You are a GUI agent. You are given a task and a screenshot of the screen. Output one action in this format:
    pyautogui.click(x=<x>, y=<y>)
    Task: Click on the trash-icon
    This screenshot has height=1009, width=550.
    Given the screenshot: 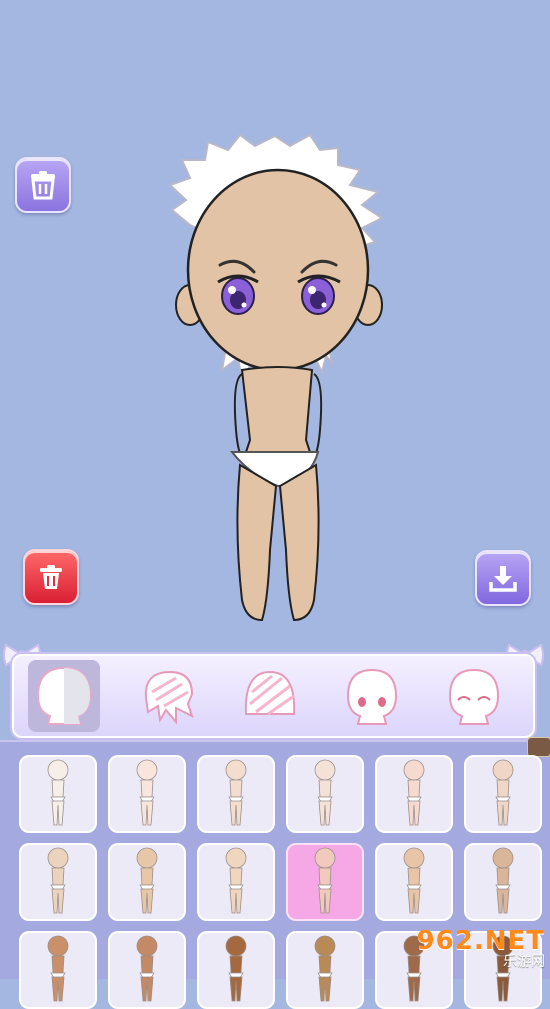 What is the action you would take?
    pyautogui.click(x=51, y=577)
    